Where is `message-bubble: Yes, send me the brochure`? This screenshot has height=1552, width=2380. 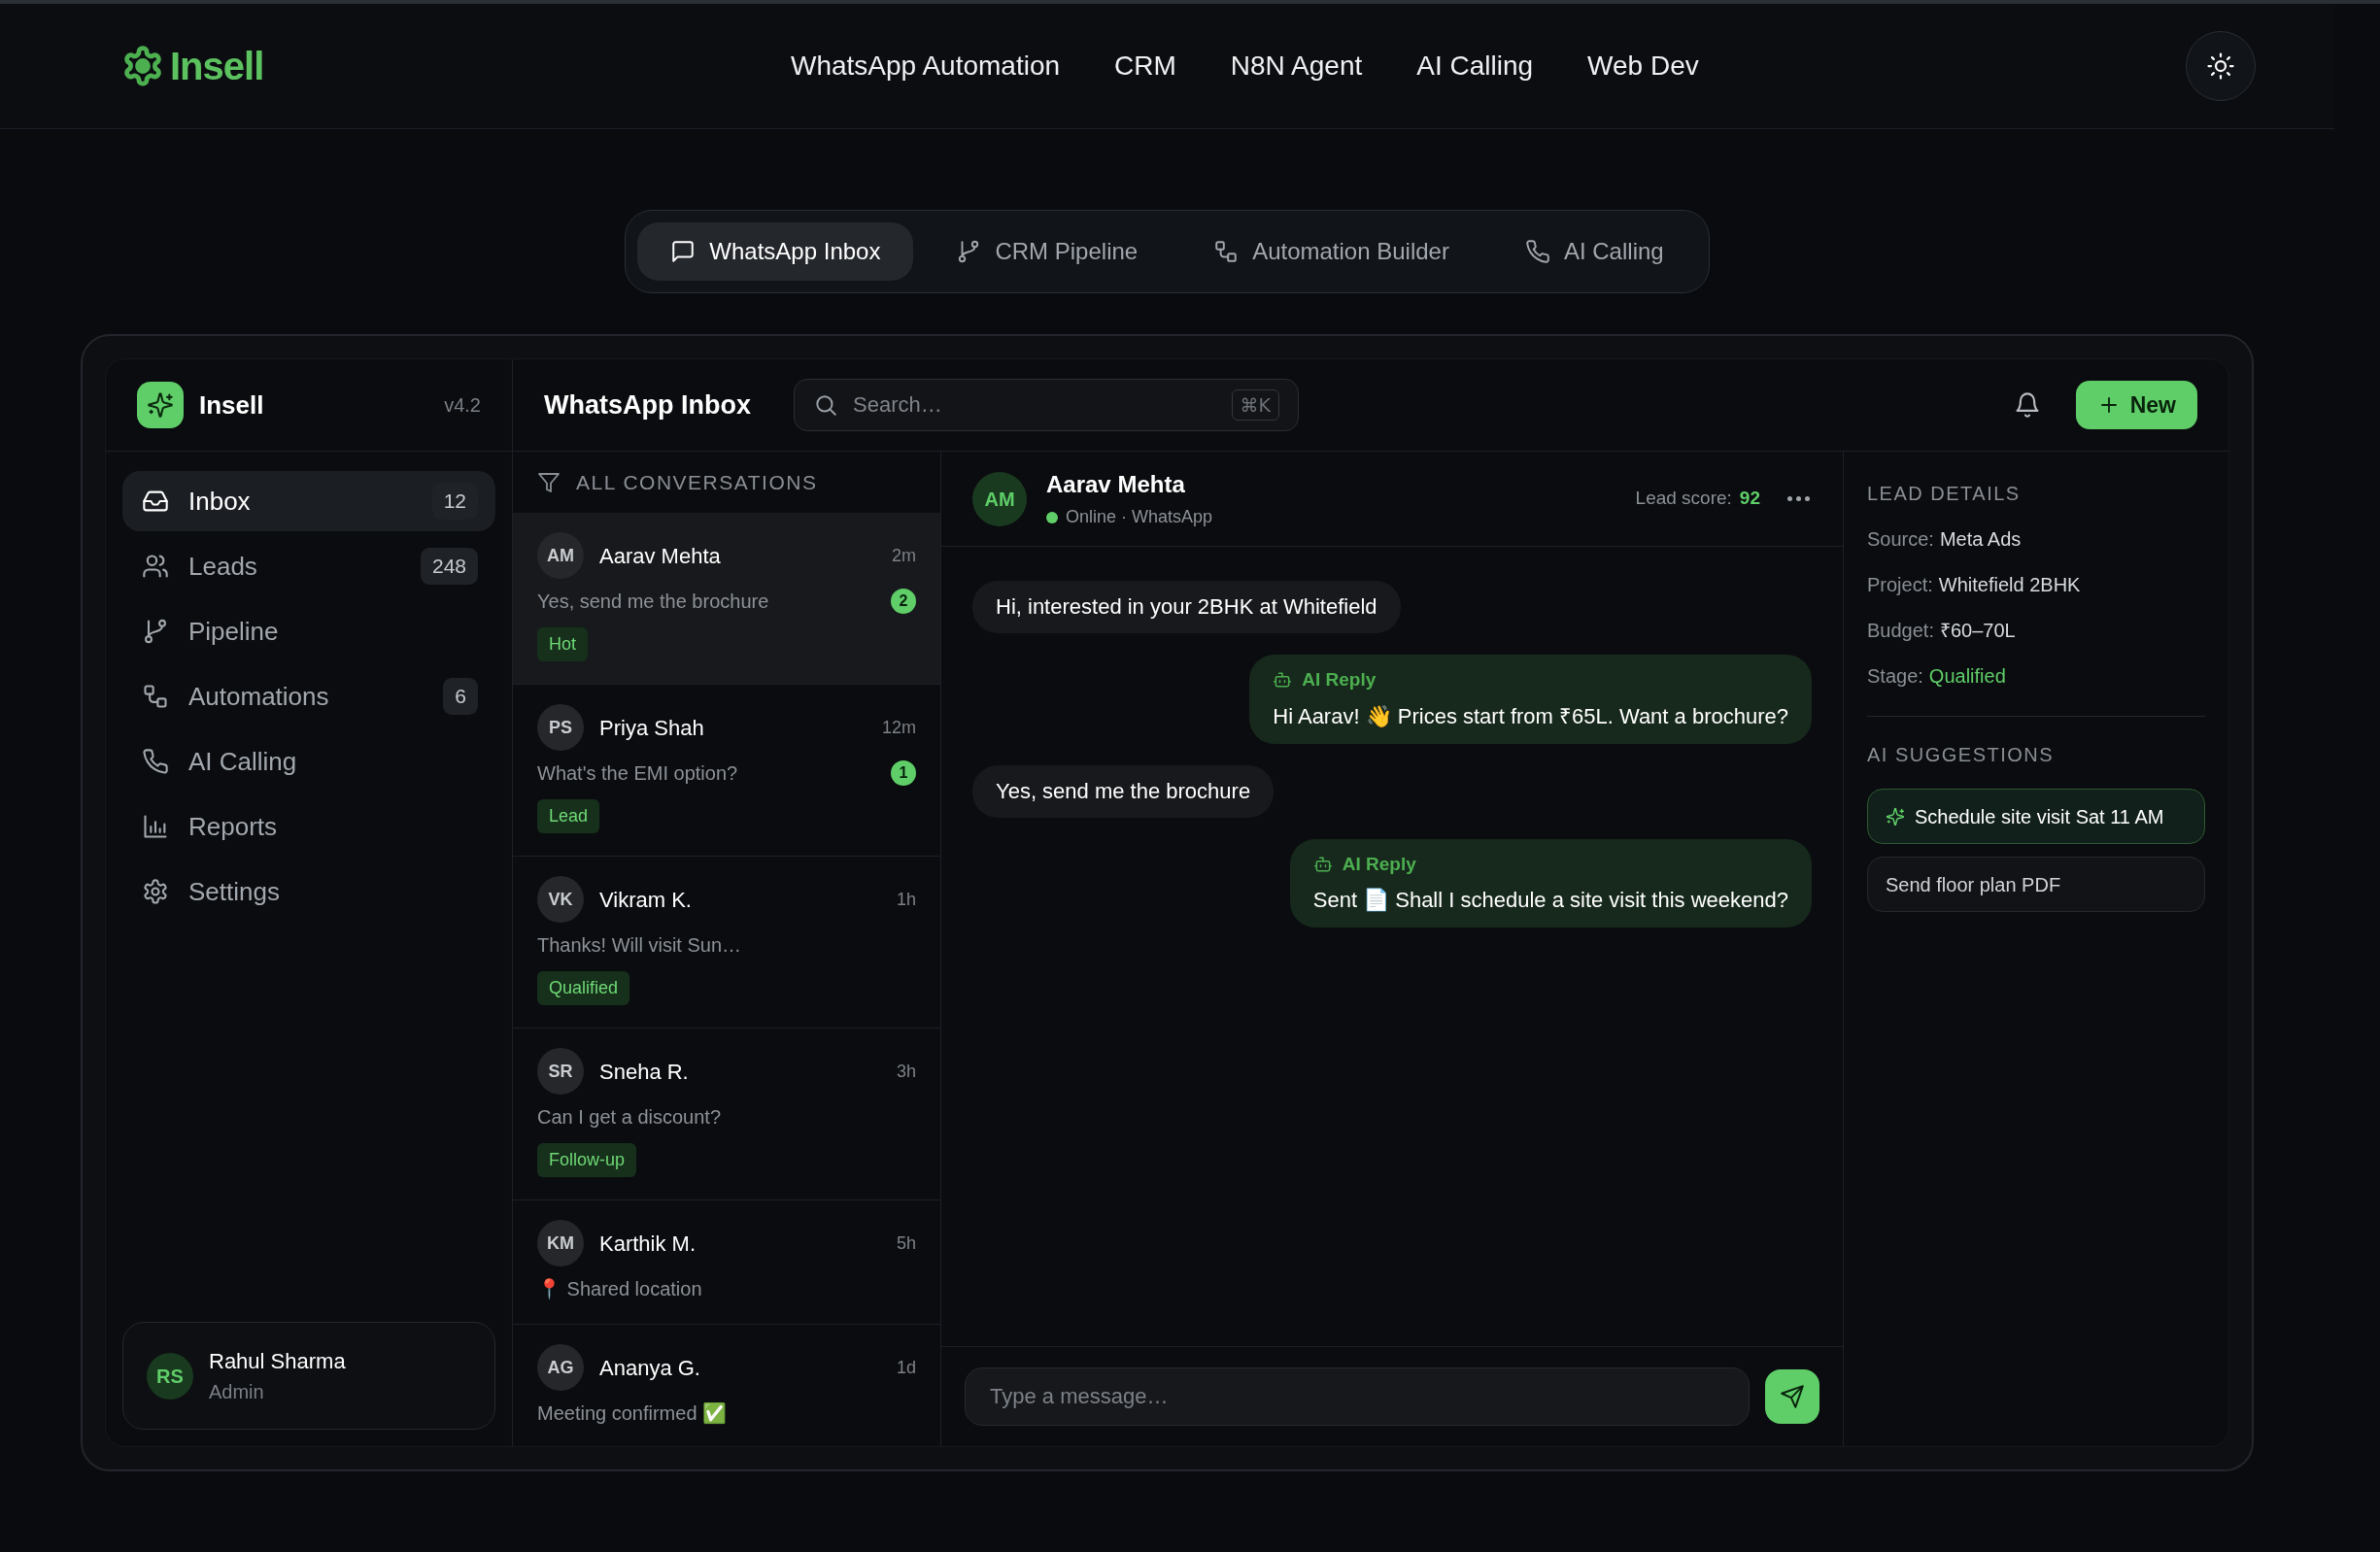
message-bubble: Yes, send me the brochure is located at coordinates (1123, 791).